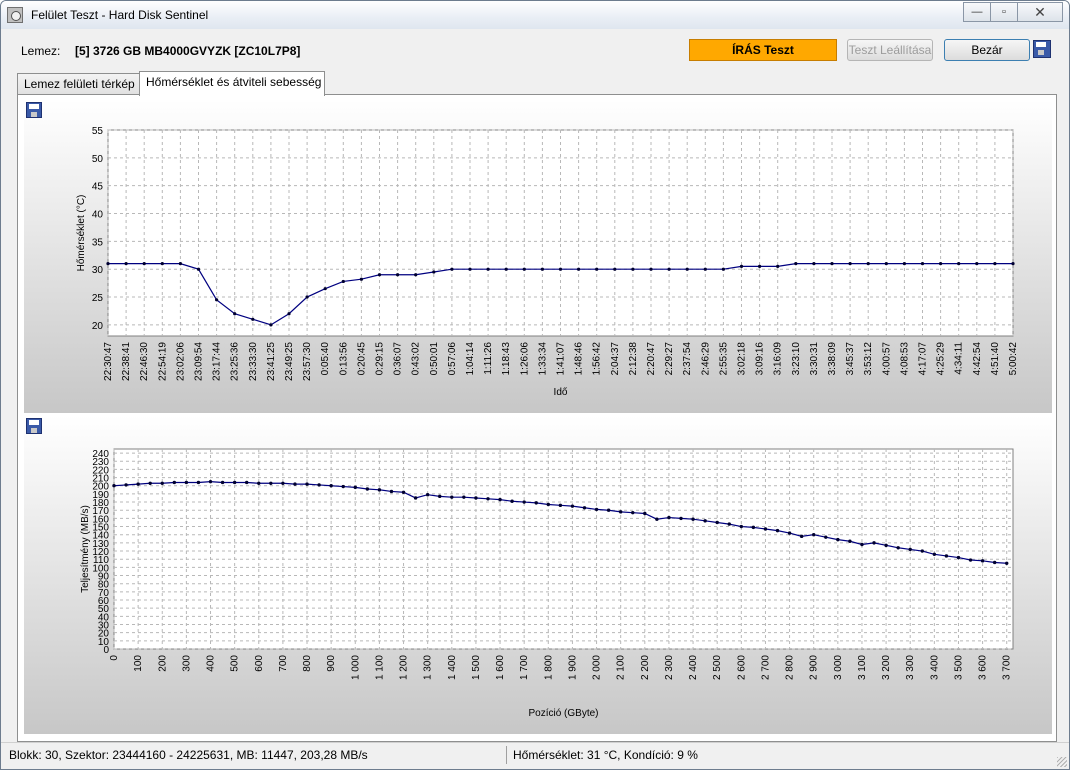  Describe the element at coordinates (1062, 762) in the screenshot. I see `resize-grip` at that location.